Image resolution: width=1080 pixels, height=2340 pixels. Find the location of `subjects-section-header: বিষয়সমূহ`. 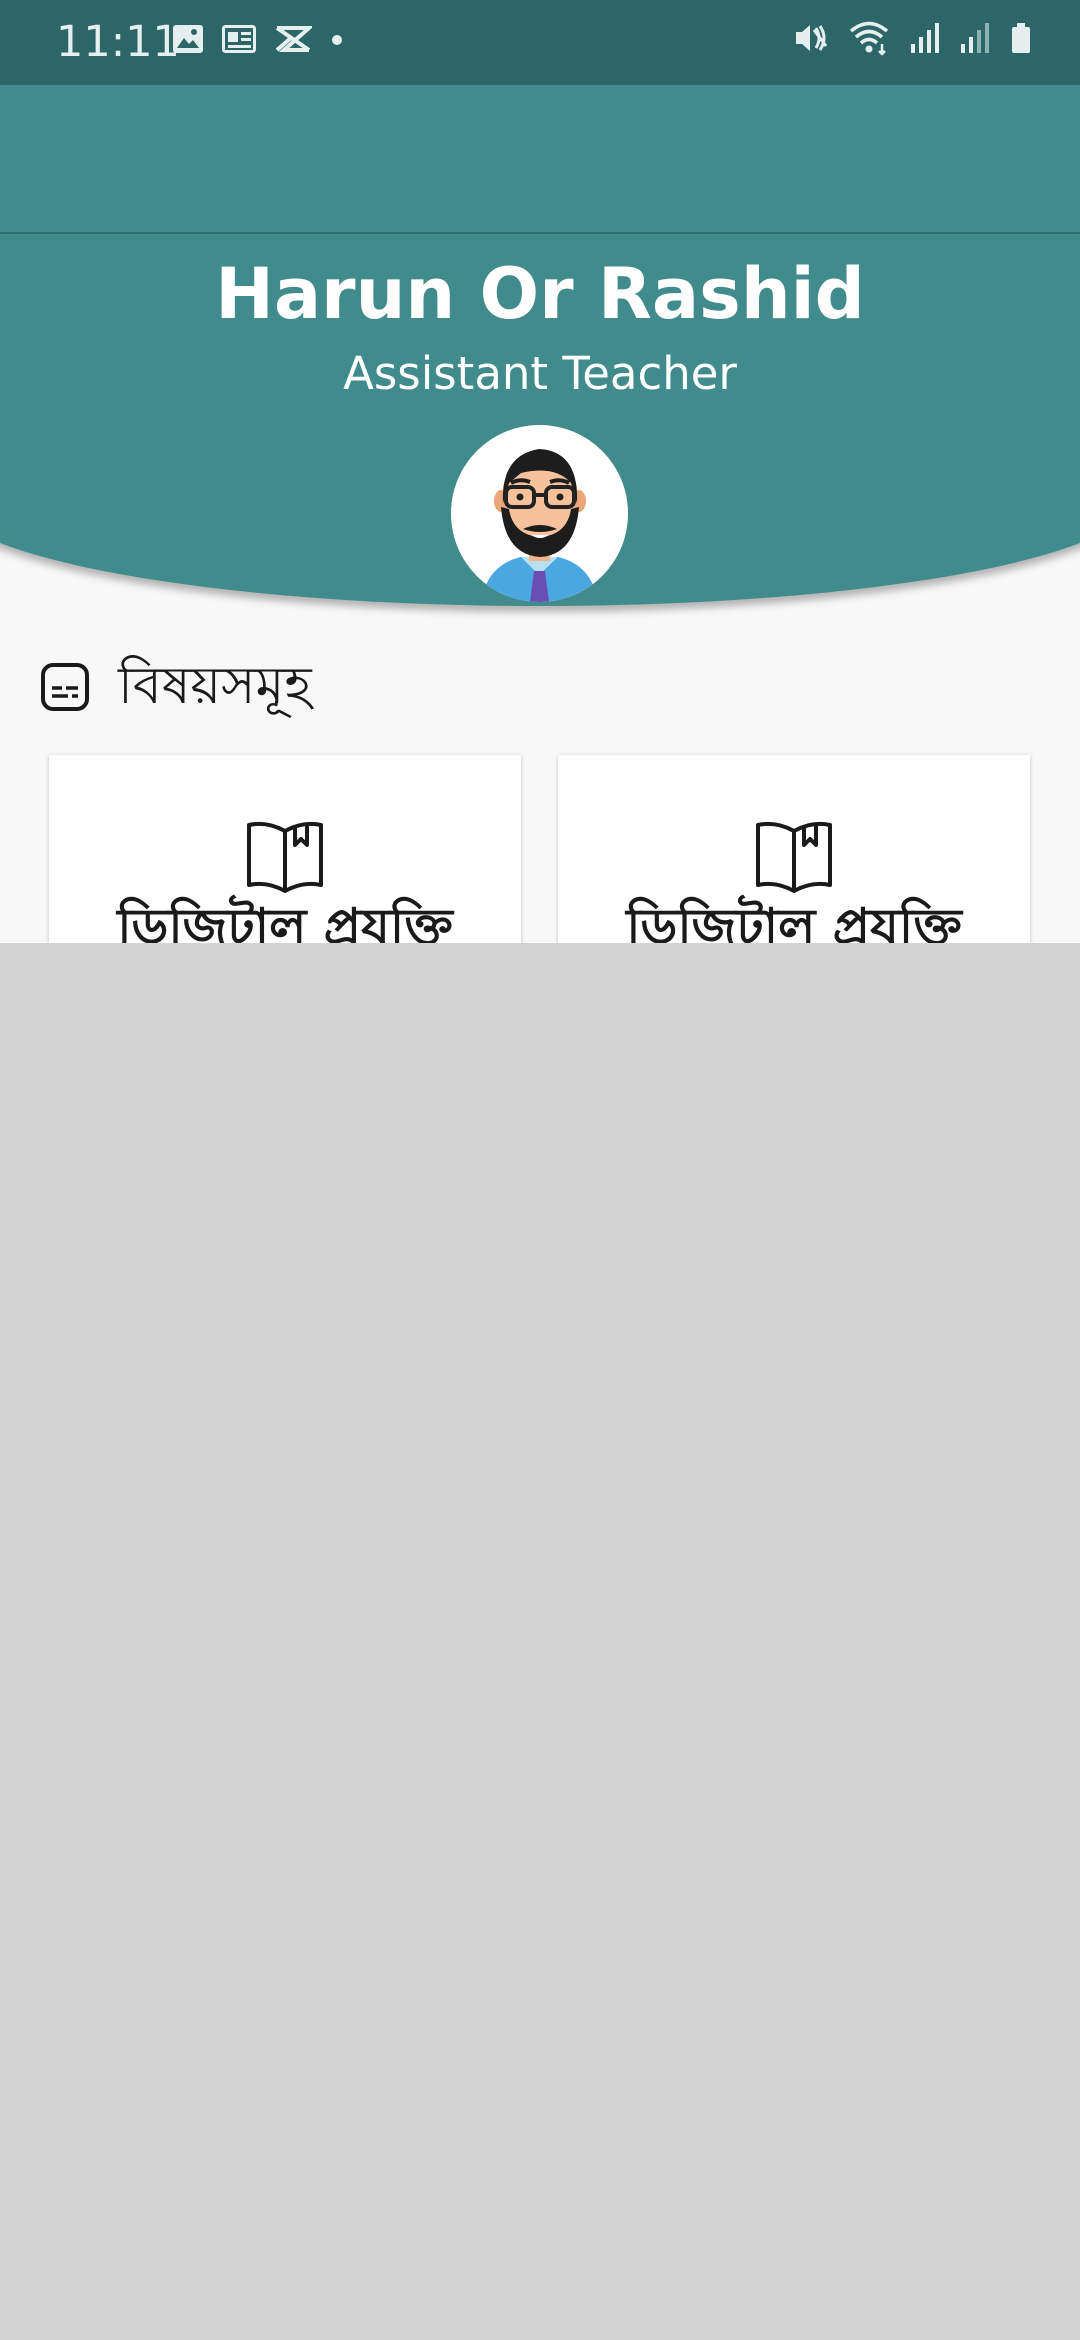

subjects-section-header: বিষয়সমূহ is located at coordinates (176, 688).